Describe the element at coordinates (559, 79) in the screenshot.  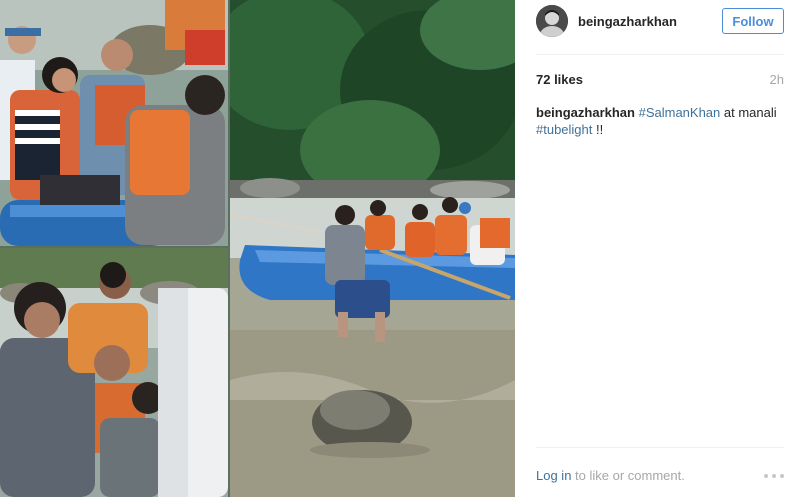
I see `likes-count: 72 likes` at that location.